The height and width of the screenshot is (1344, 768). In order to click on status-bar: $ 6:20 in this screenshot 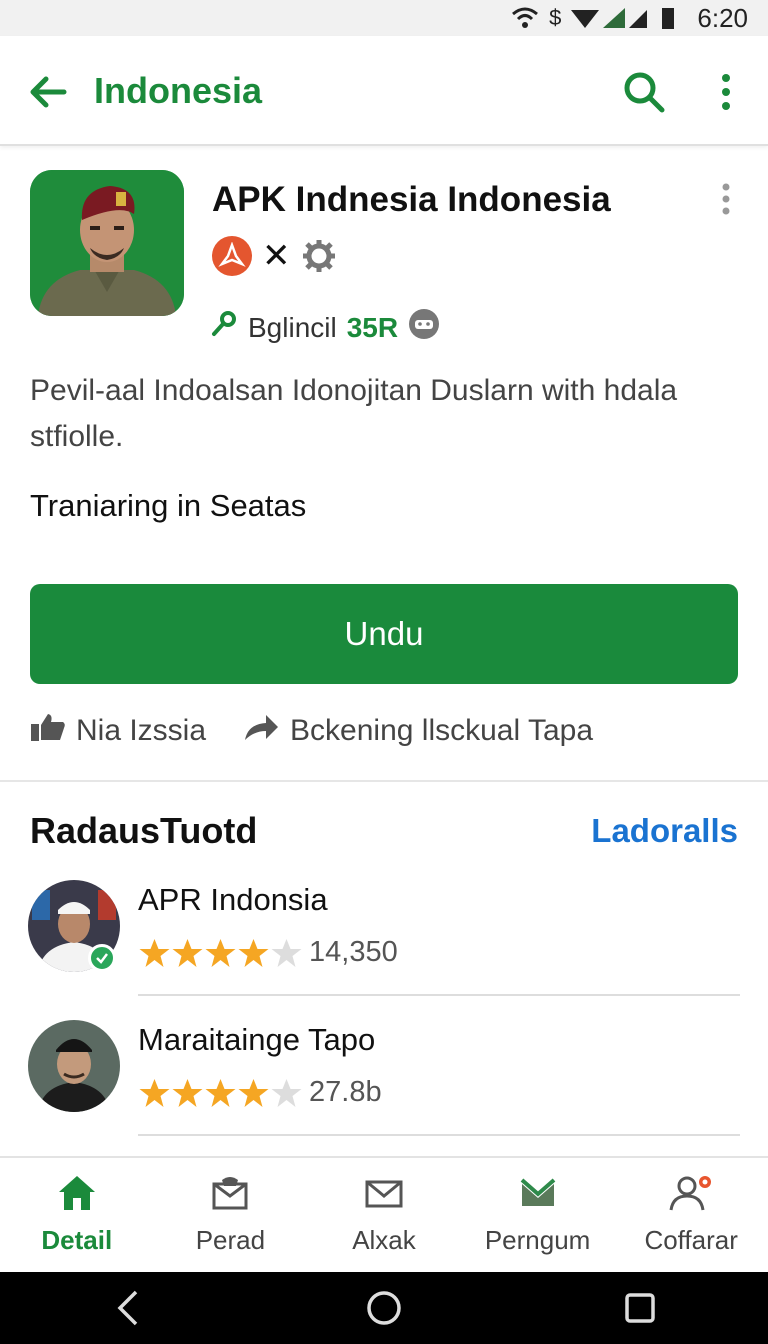, I will do `click(384, 18)`.